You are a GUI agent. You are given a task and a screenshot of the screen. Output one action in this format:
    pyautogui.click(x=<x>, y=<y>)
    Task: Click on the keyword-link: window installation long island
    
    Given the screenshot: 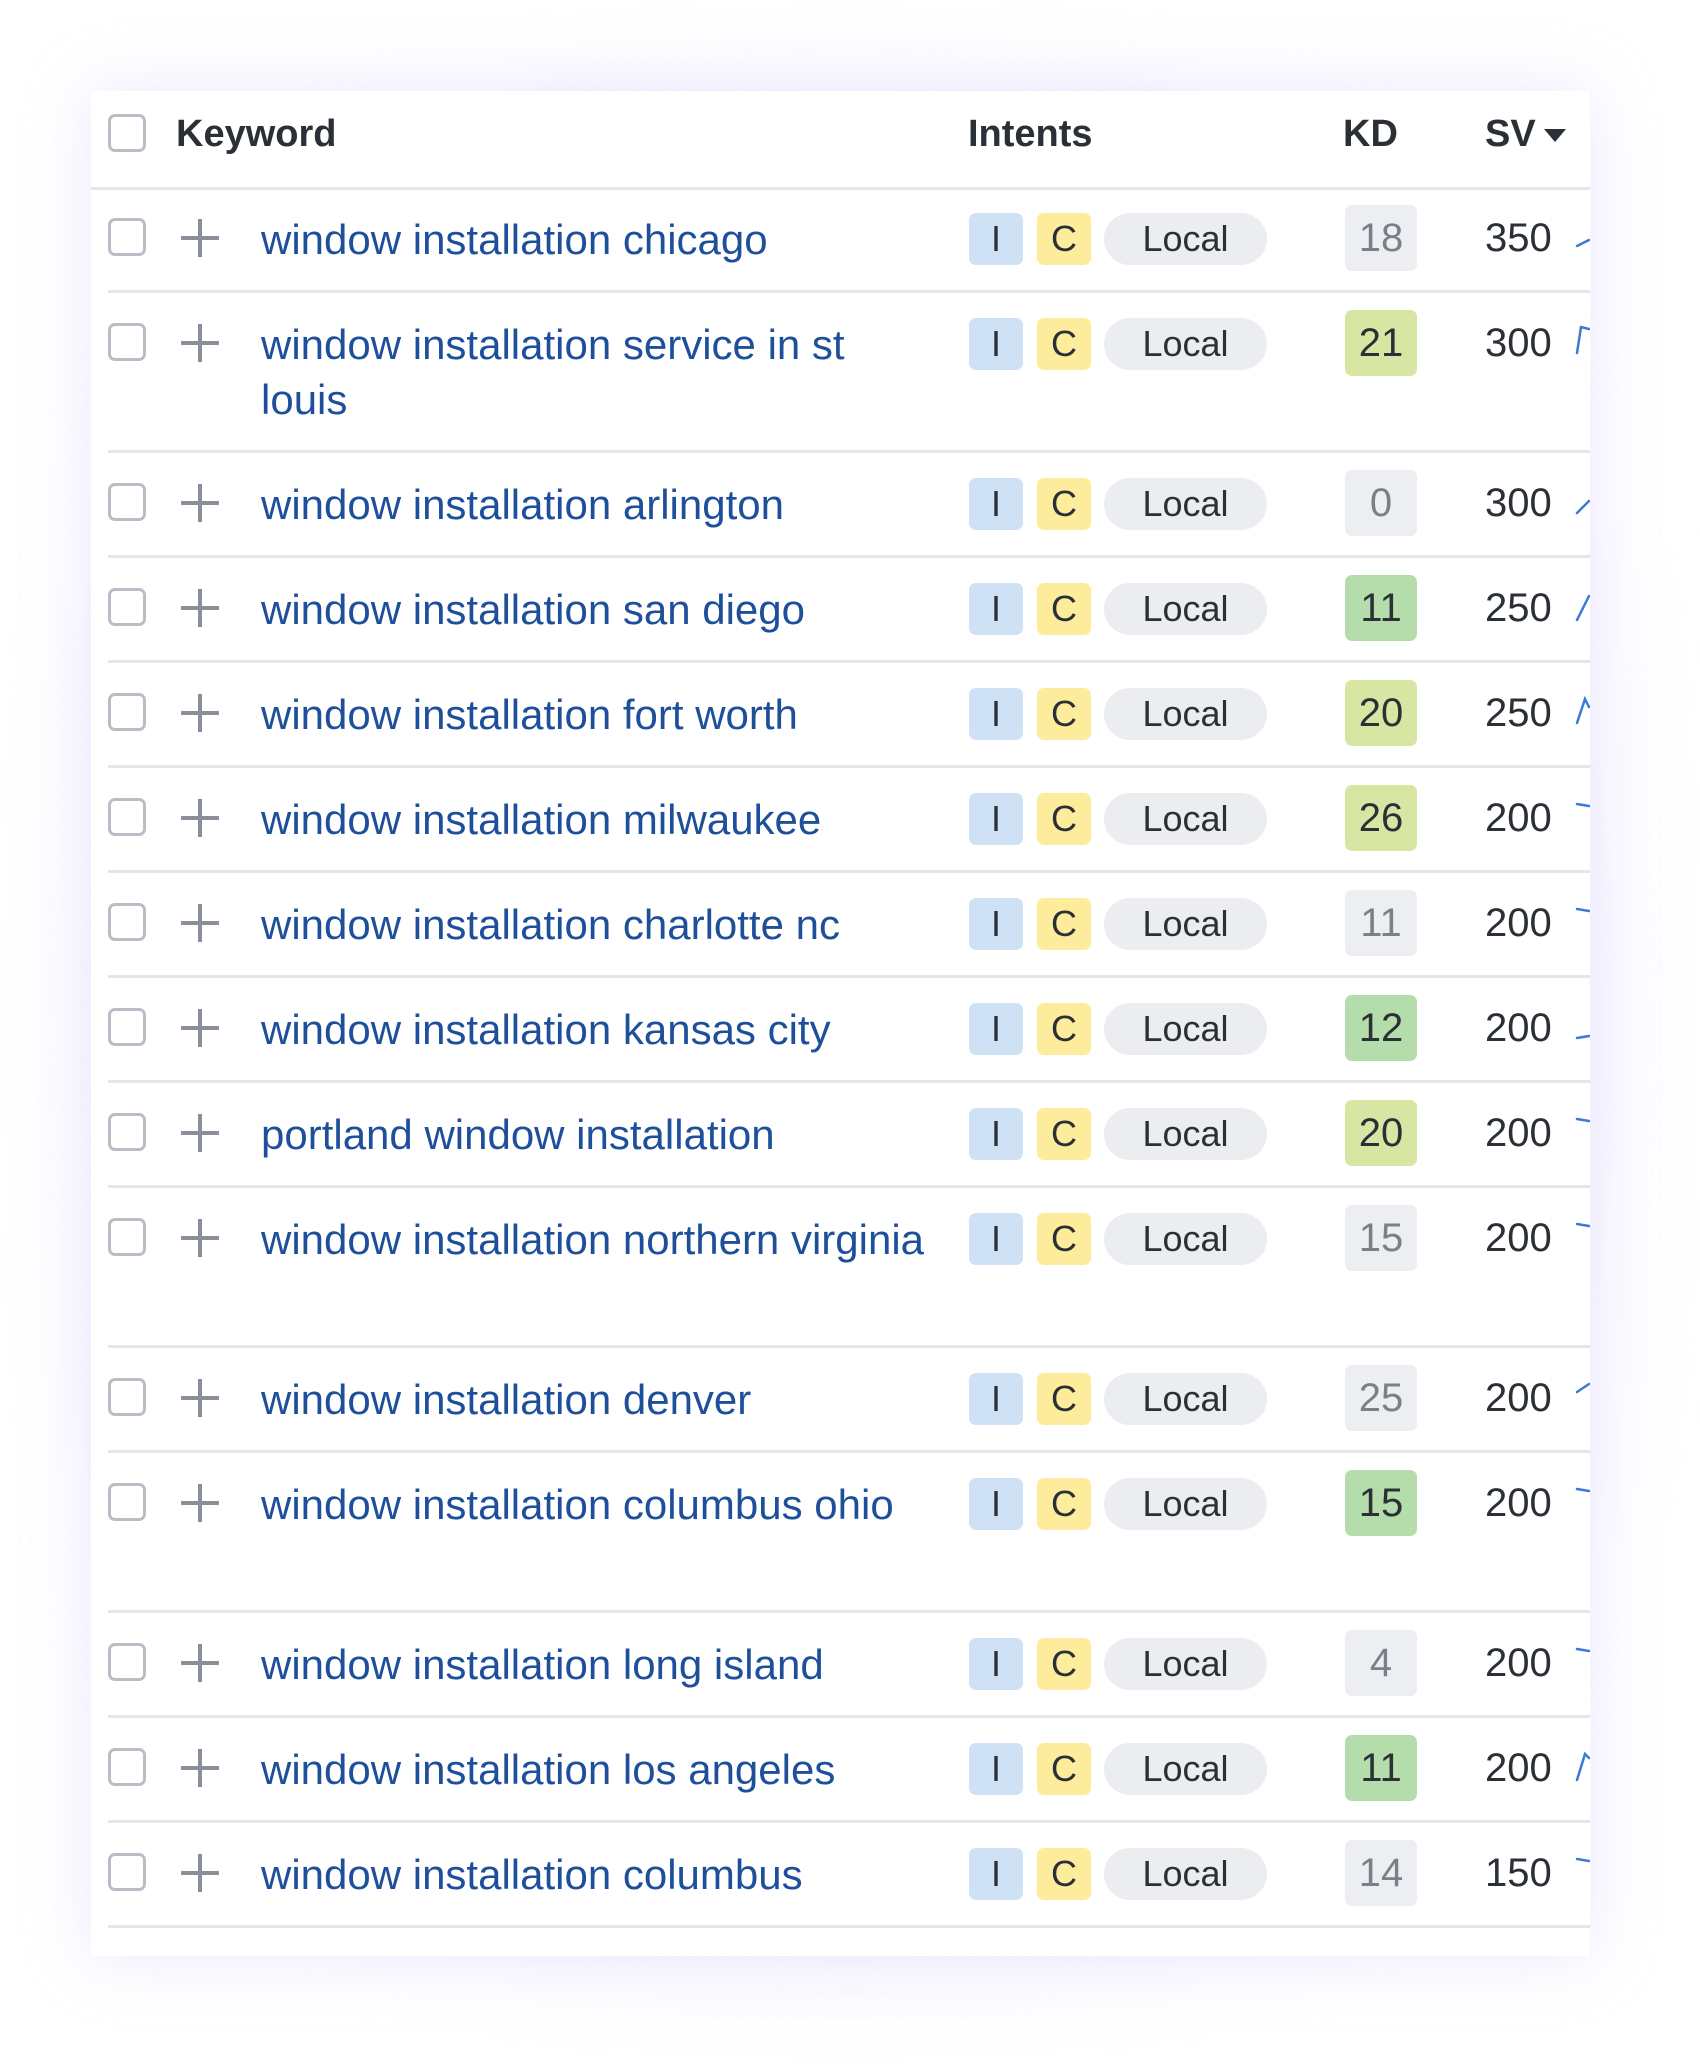 What is the action you would take?
    pyautogui.click(x=601, y=1664)
    